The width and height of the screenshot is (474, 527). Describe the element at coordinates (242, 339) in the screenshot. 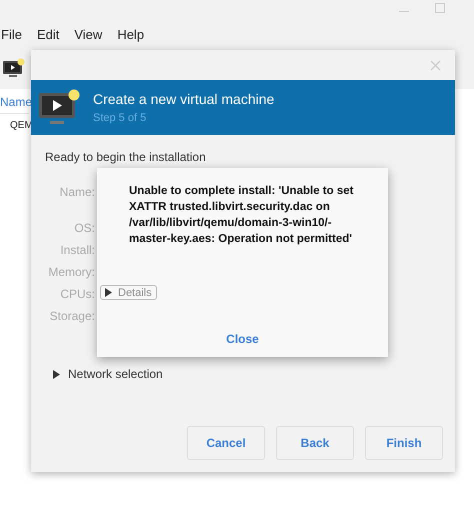

I see `close-button: Close` at that location.